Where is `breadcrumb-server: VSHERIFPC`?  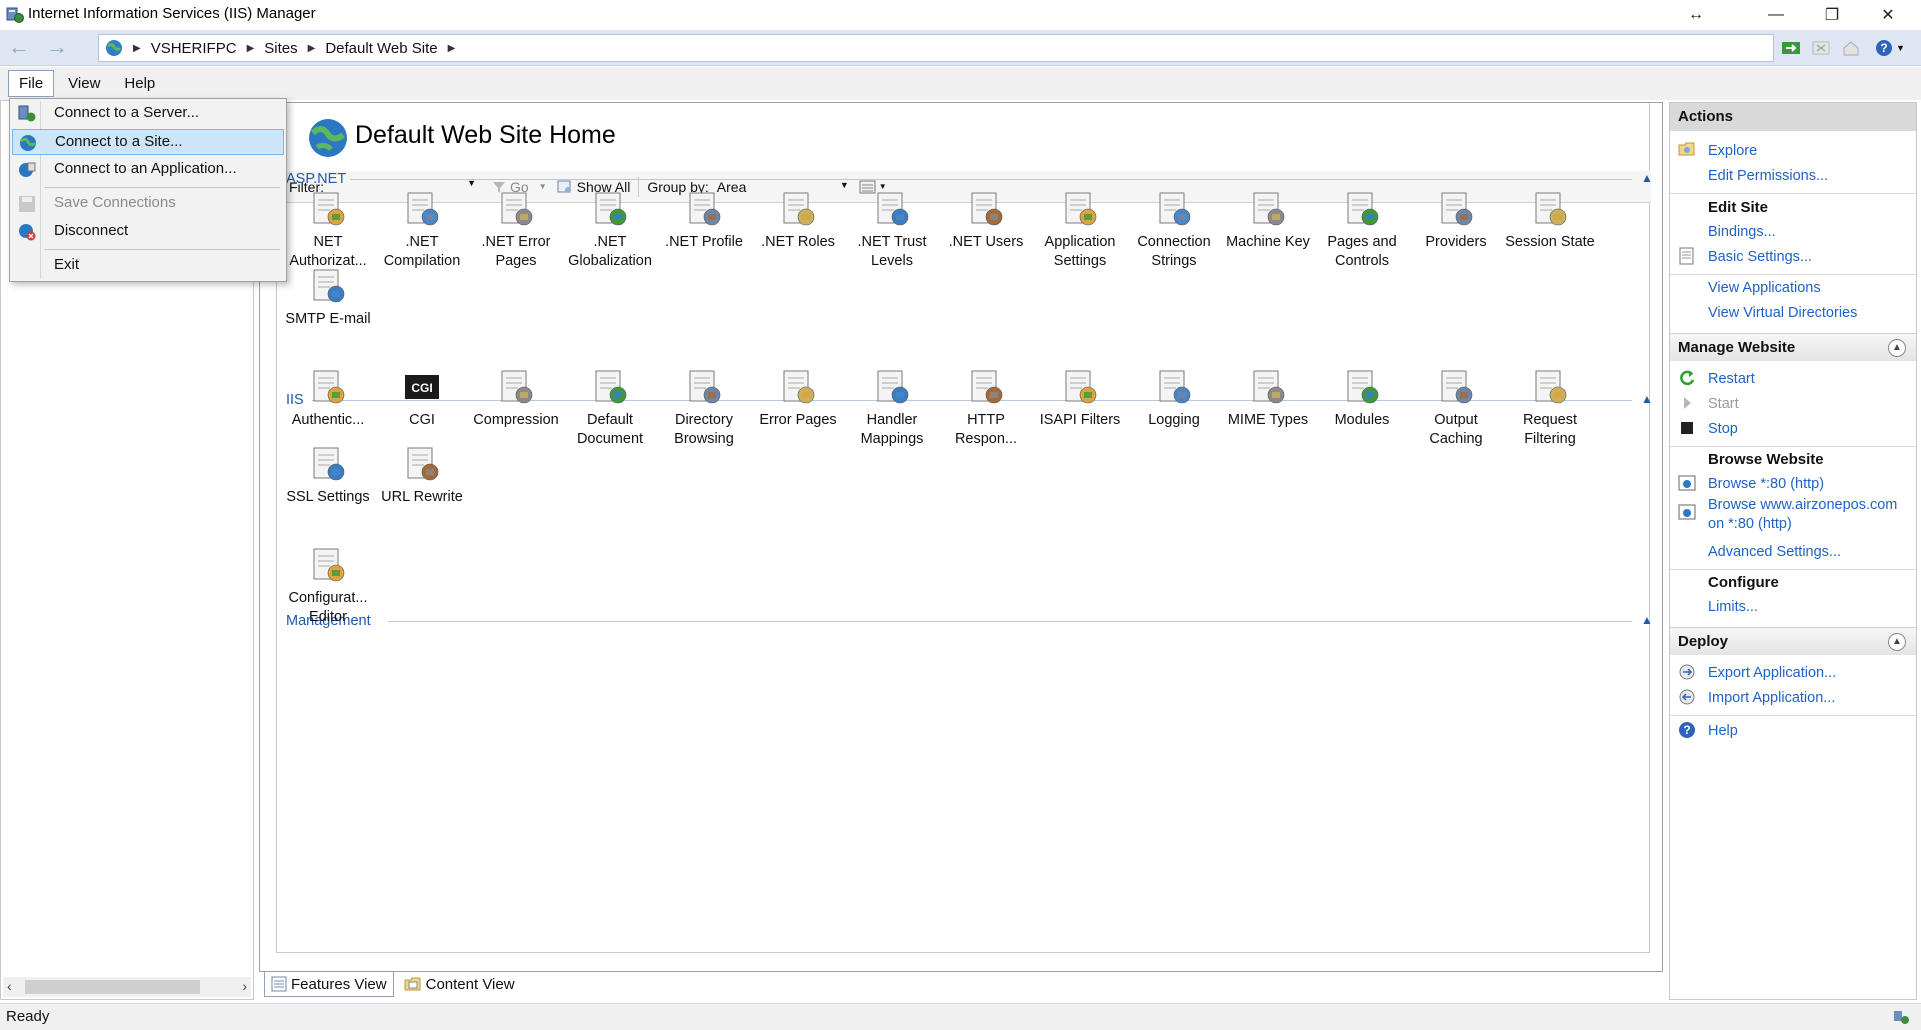
breadcrumb-server: VSHERIFPC is located at coordinates (194, 48).